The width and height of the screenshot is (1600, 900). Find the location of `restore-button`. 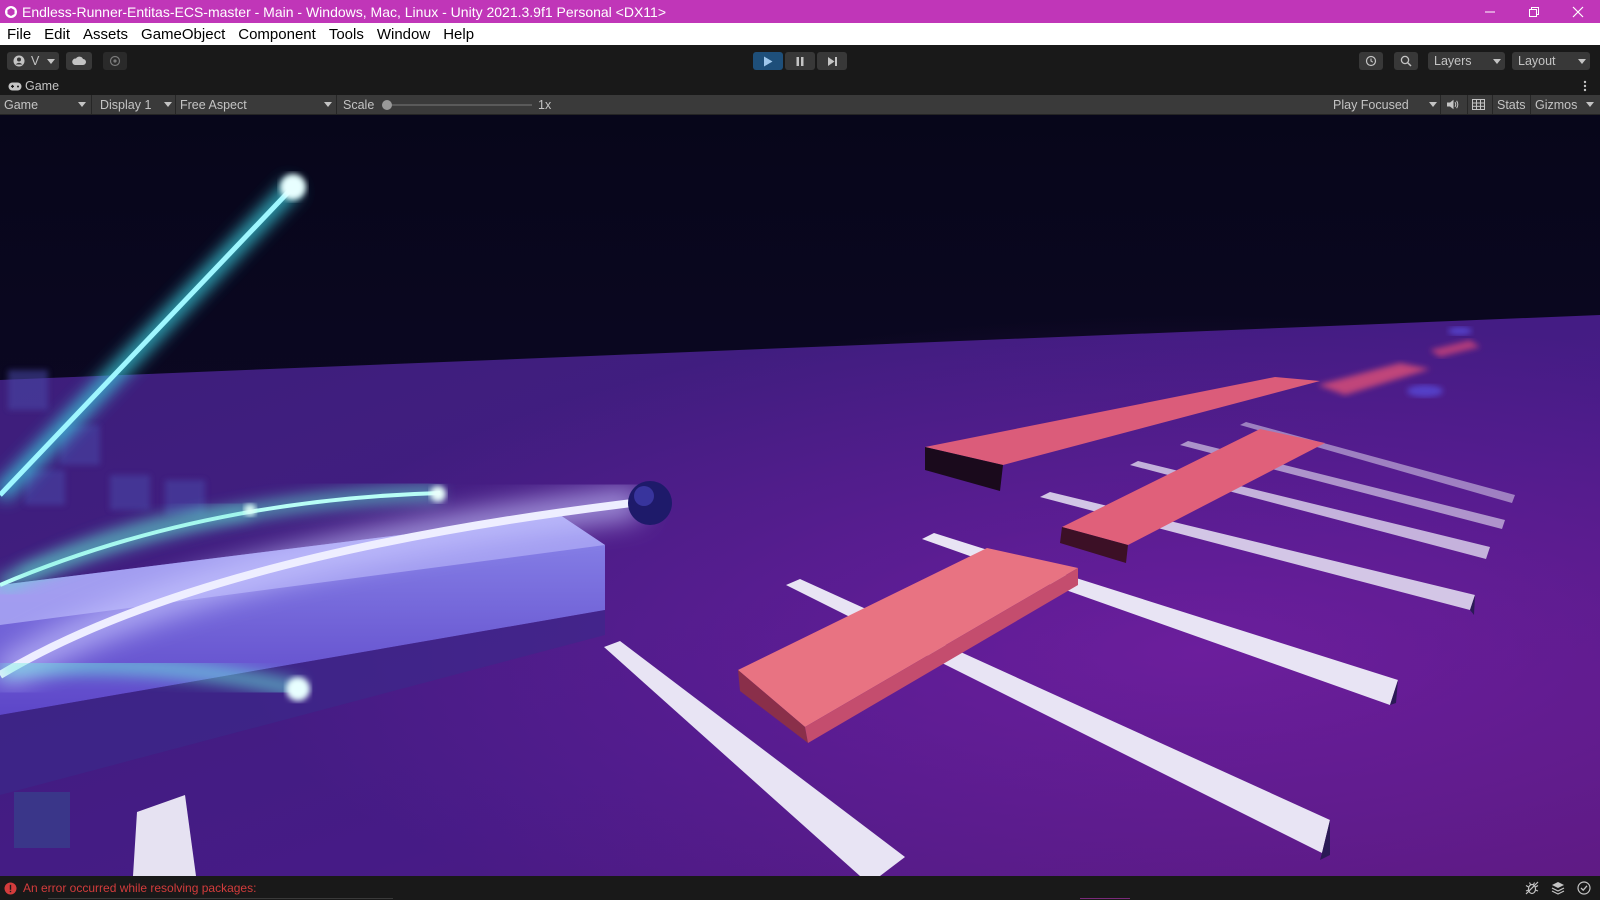

restore-button is located at coordinates (1534, 11).